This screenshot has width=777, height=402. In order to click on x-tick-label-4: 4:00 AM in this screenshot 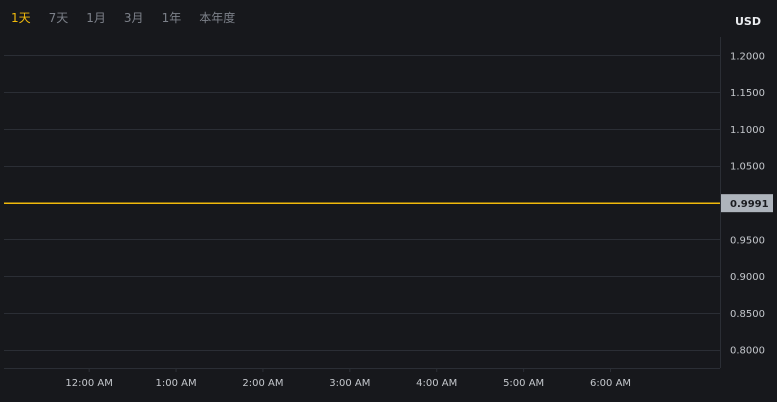, I will do `click(436, 383)`.